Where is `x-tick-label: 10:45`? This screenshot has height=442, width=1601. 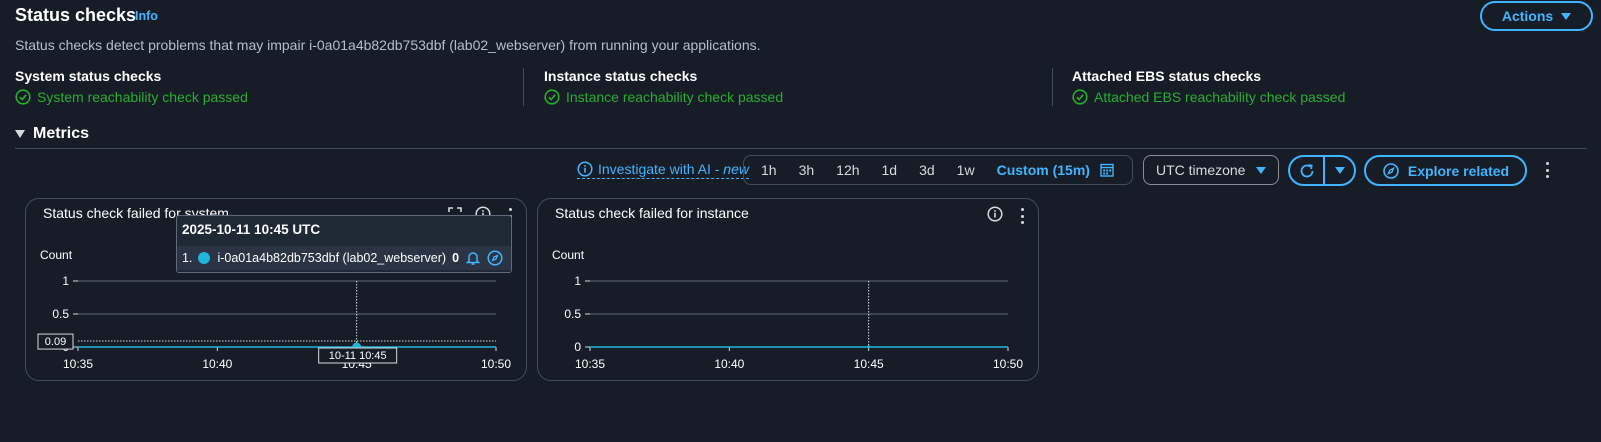 x-tick-label: 10:45 is located at coordinates (869, 364).